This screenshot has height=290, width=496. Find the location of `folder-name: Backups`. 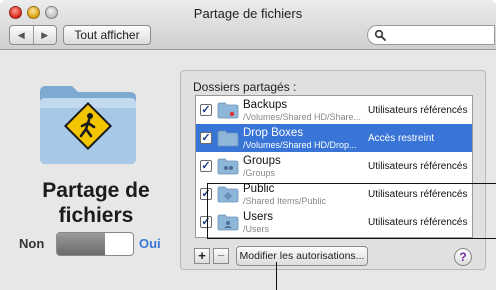

folder-name: Backups is located at coordinates (265, 105).